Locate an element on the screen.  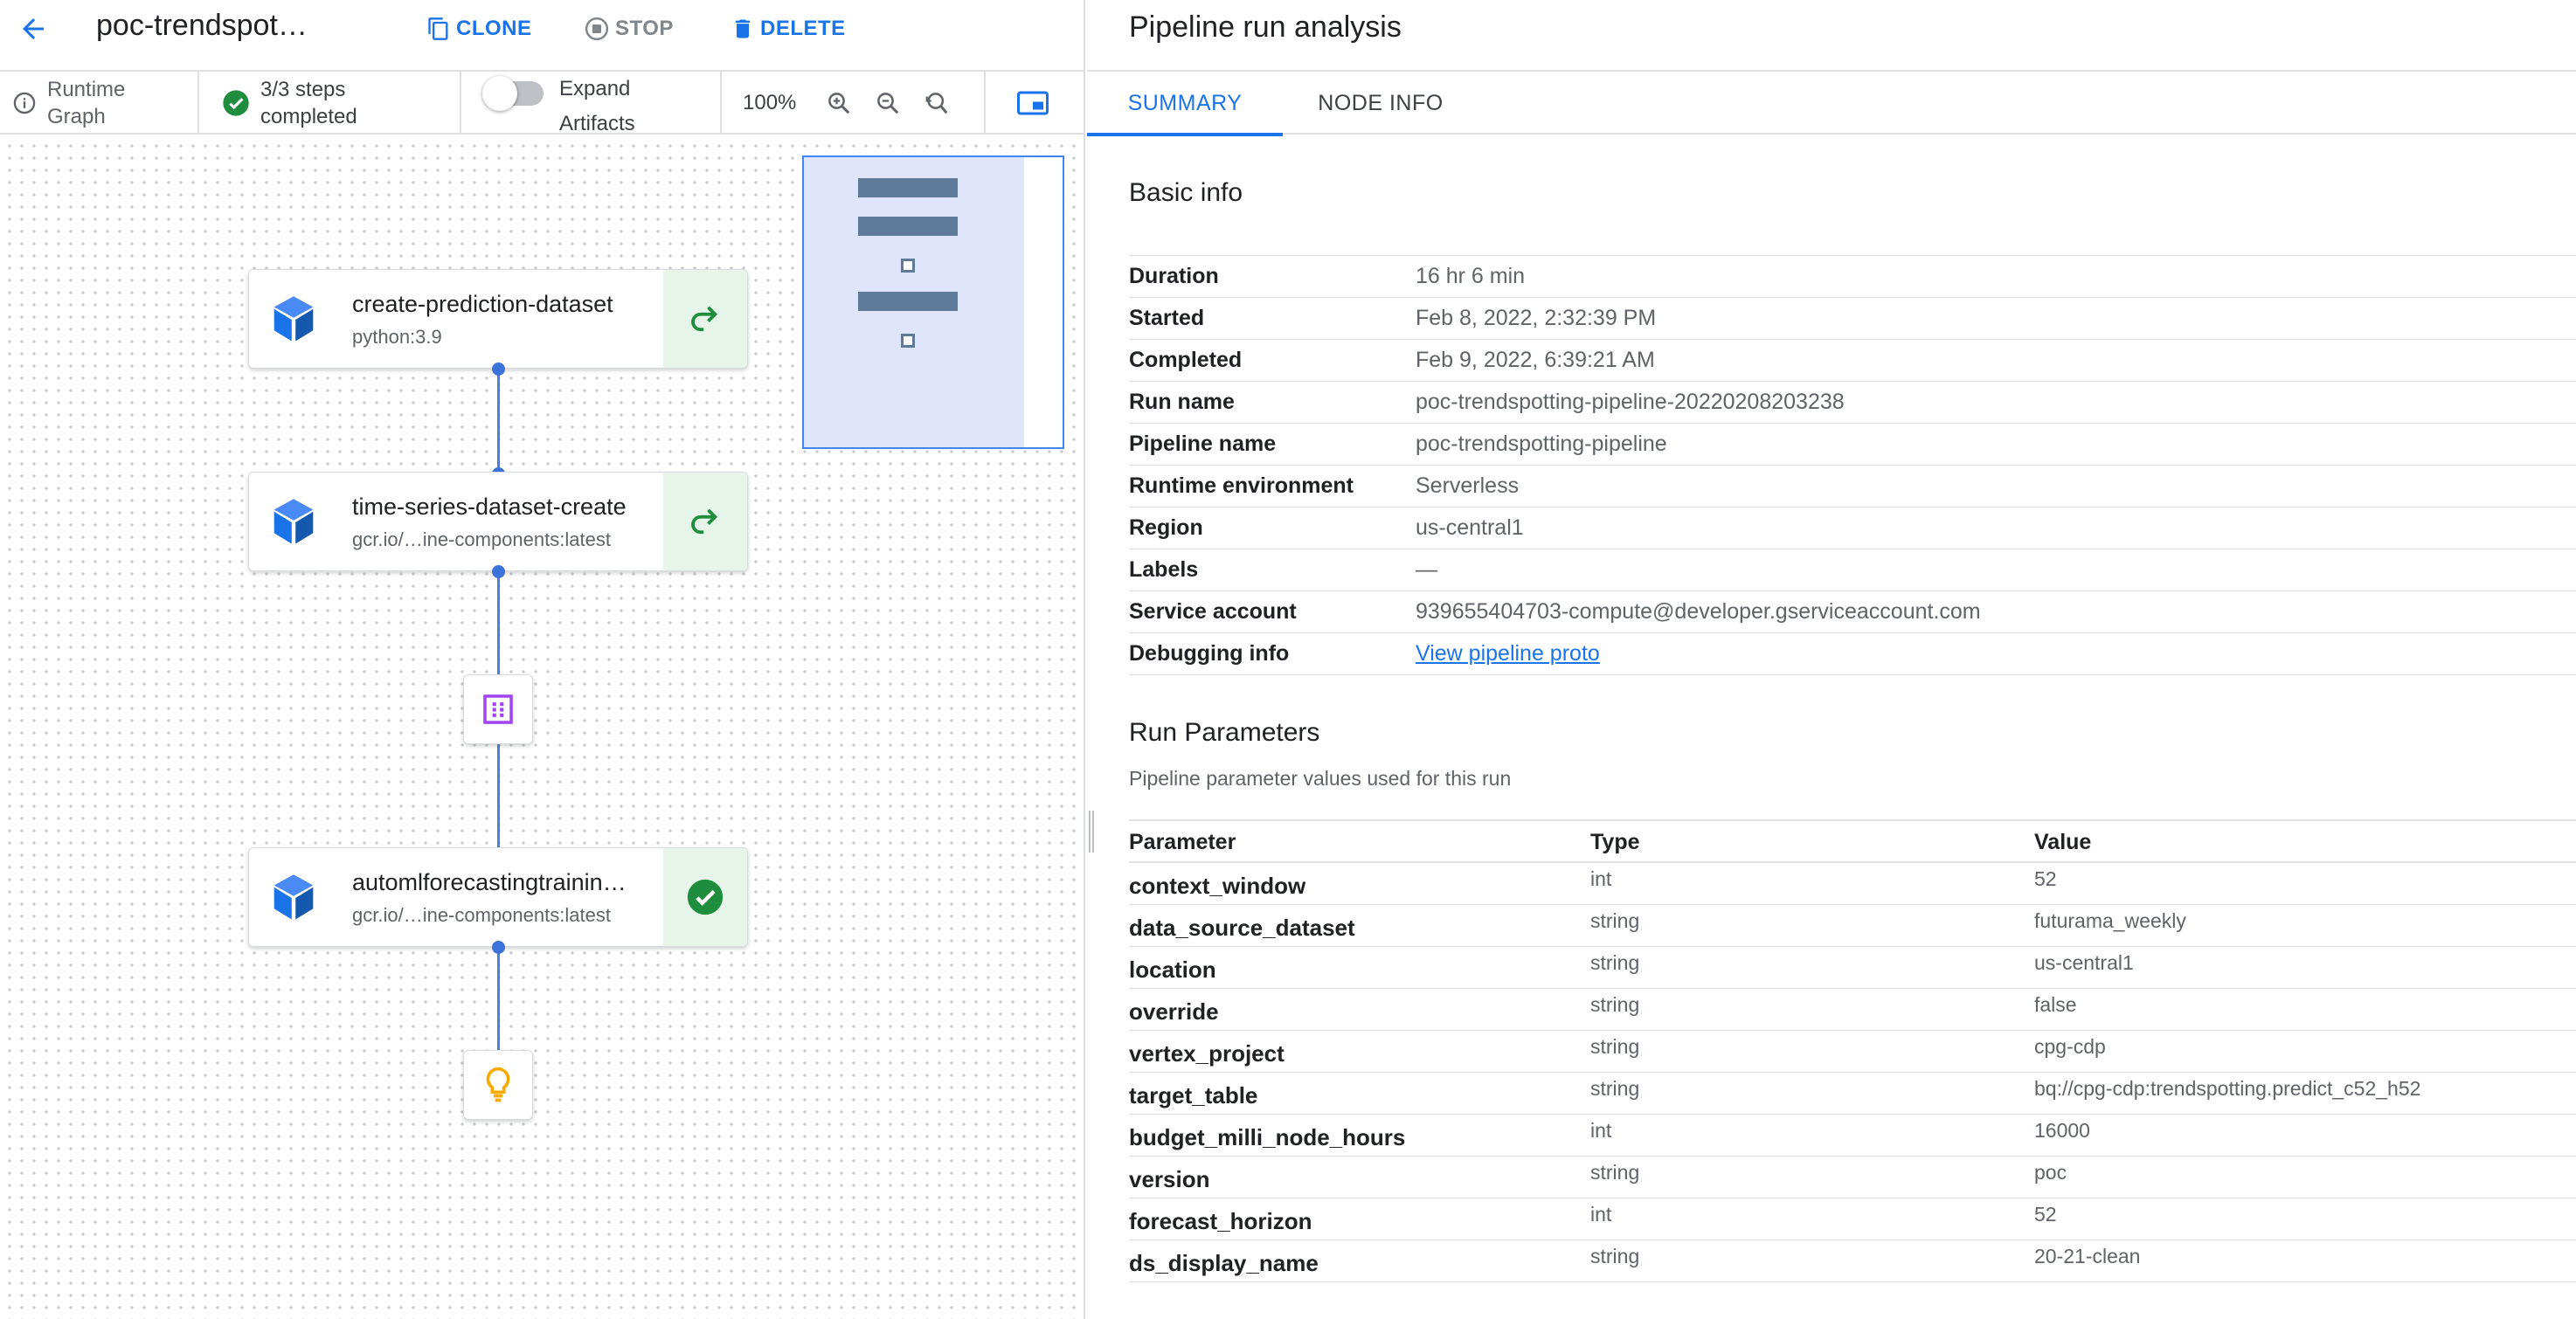
info-value: Feb 8, 2022, 2:32:39 PM is located at coordinates (1536, 318).